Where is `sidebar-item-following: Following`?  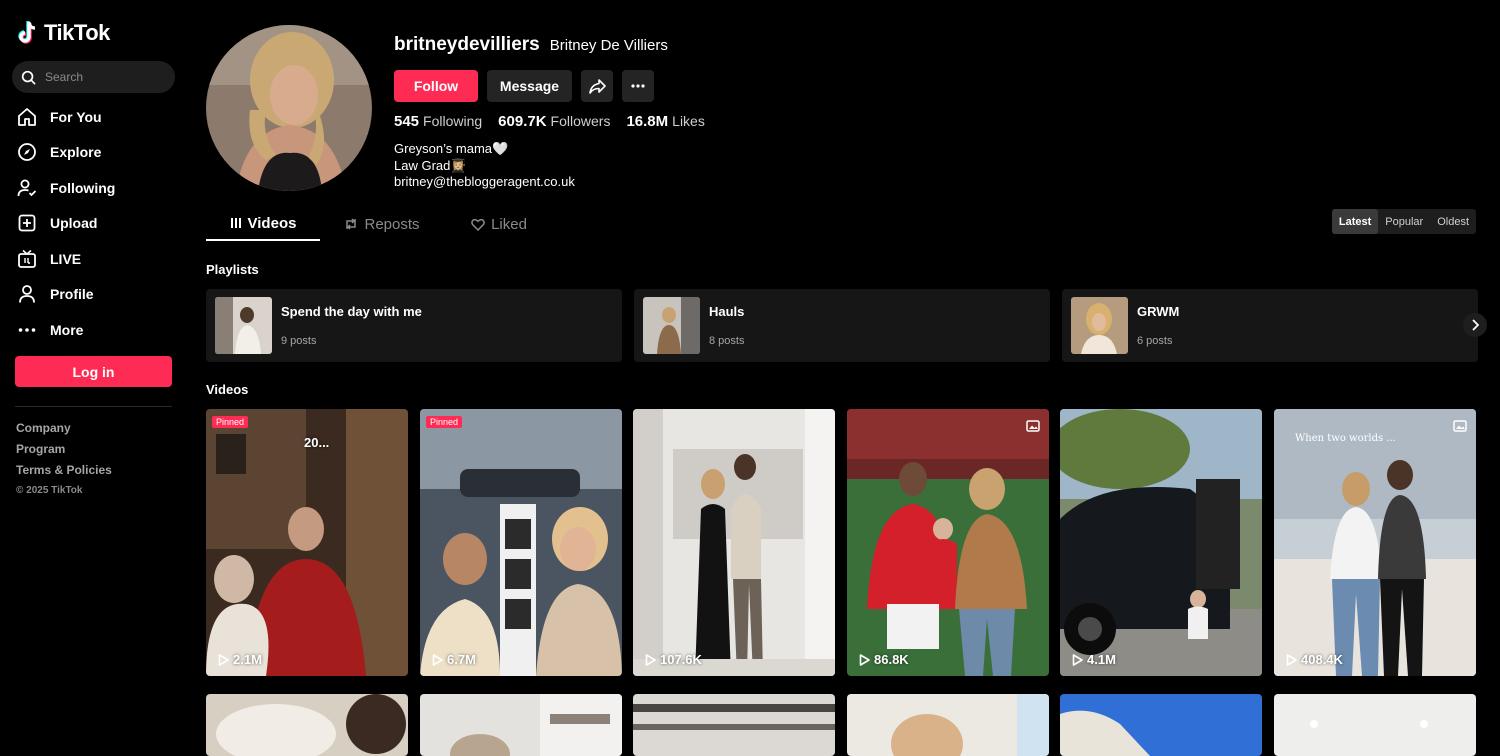 sidebar-item-following: Following is located at coordinates (65, 188).